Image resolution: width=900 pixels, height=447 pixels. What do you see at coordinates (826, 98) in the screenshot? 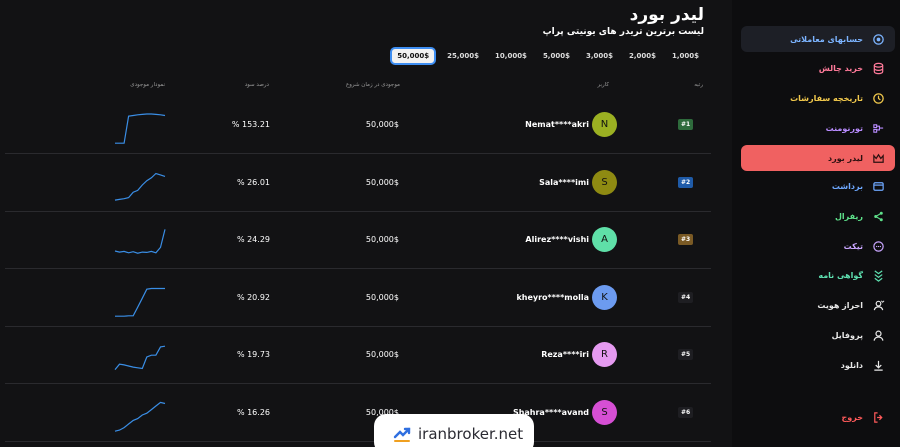
I see `sidebar-item-label: تاریخچه سفارشات` at bounding box center [826, 98].